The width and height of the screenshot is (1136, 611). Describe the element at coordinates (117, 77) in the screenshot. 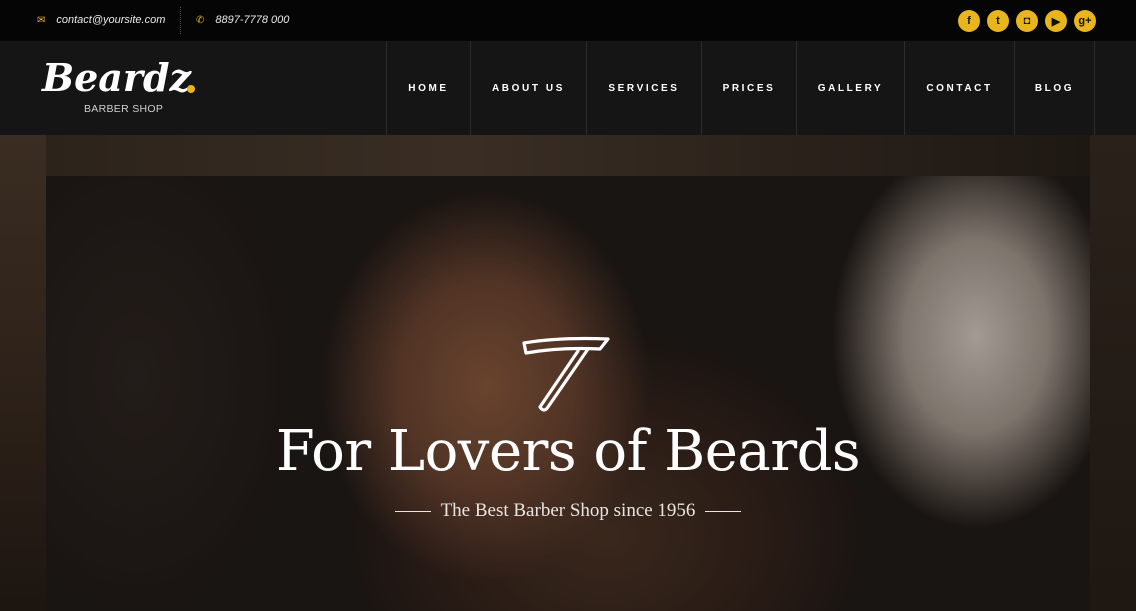

I see `logo-wordmark: Beardz` at that location.